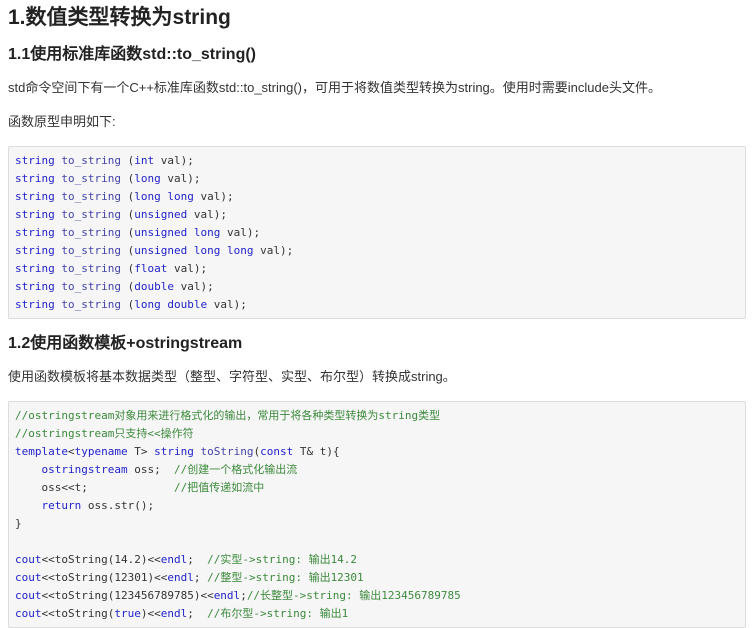 This screenshot has width=754, height=628. What do you see at coordinates (150, 613) in the screenshot?
I see `code-token: )<<` at bounding box center [150, 613].